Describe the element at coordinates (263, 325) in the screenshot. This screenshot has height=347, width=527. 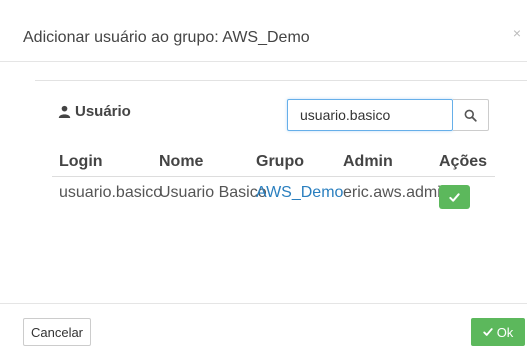
I see `modal-footer: Cancelar Ok` at that location.